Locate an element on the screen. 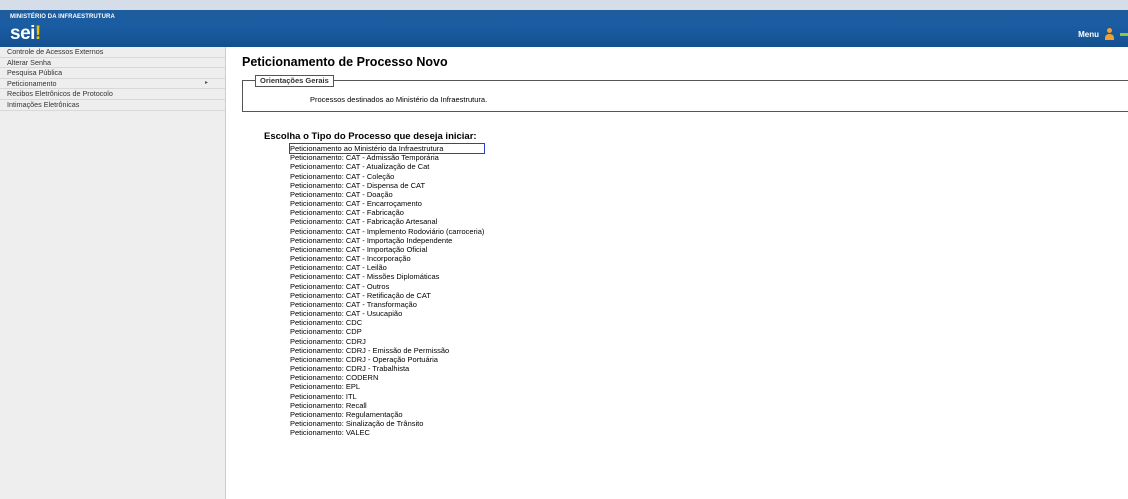 The height and width of the screenshot is (499, 1128). browser-top-strip is located at coordinates (564, 5).